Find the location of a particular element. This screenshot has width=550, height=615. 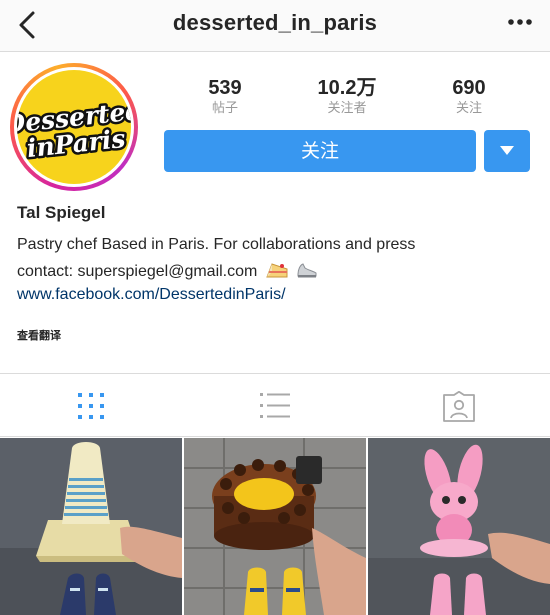

post-image-pink-bunny-pastry is located at coordinates (459, 526).